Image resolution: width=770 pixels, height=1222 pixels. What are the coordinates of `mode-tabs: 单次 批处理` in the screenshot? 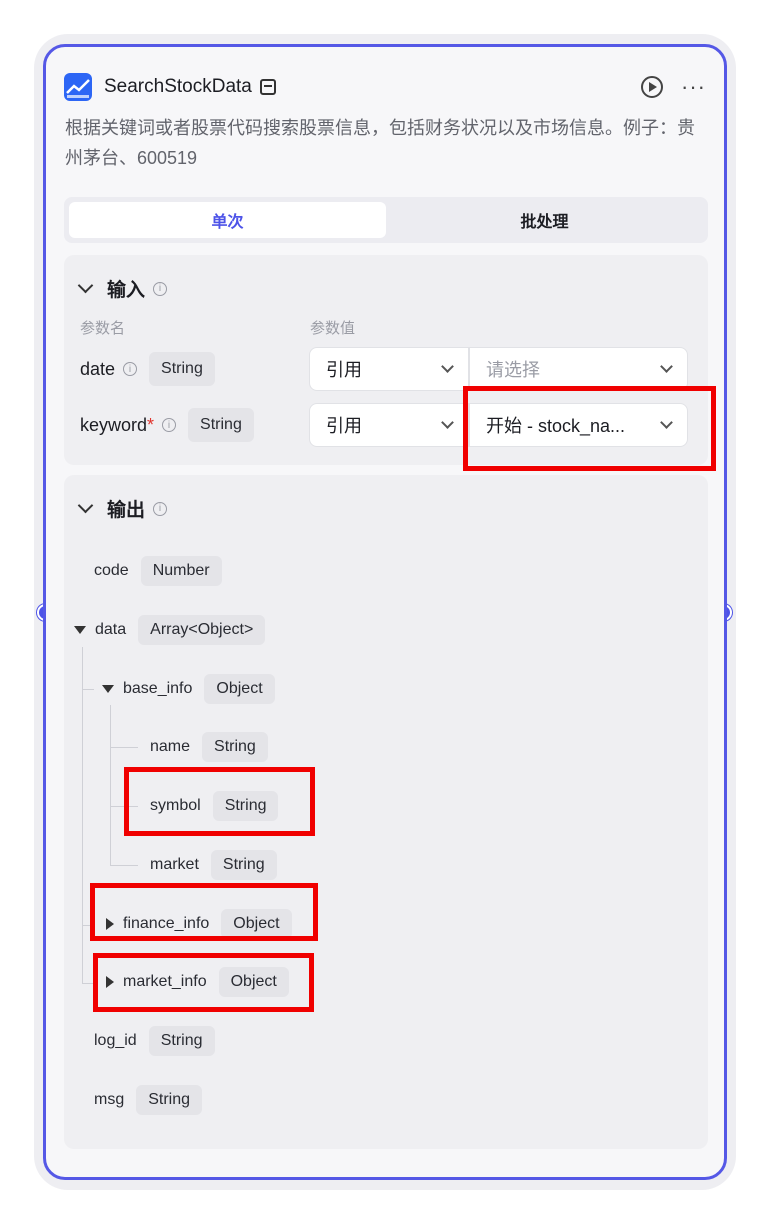 It's located at (386, 220).